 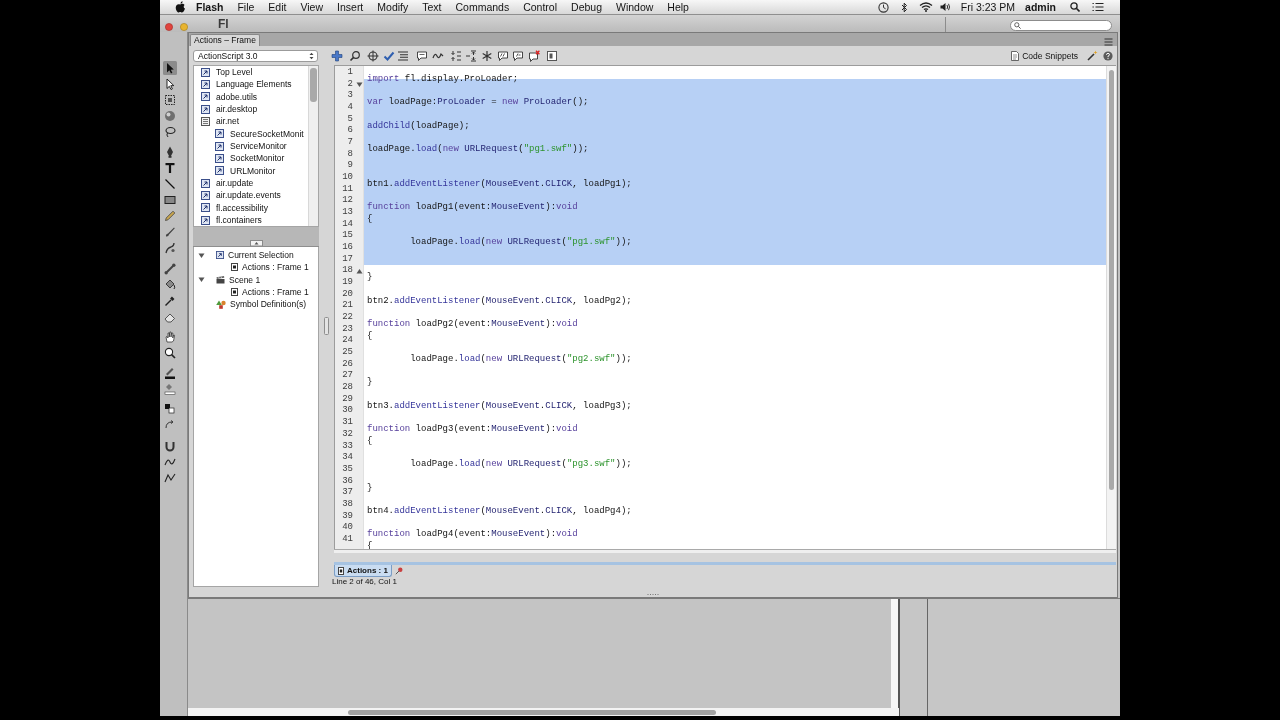 I want to click on hand-icon, so click(x=170, y=337).